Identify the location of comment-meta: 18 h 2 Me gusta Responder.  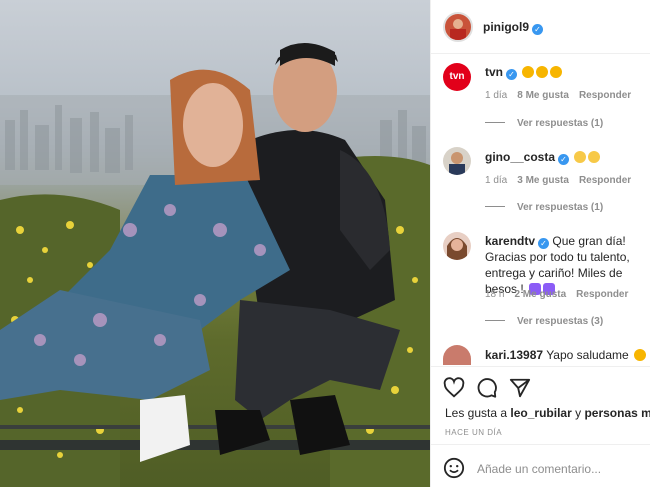
(556, 294).